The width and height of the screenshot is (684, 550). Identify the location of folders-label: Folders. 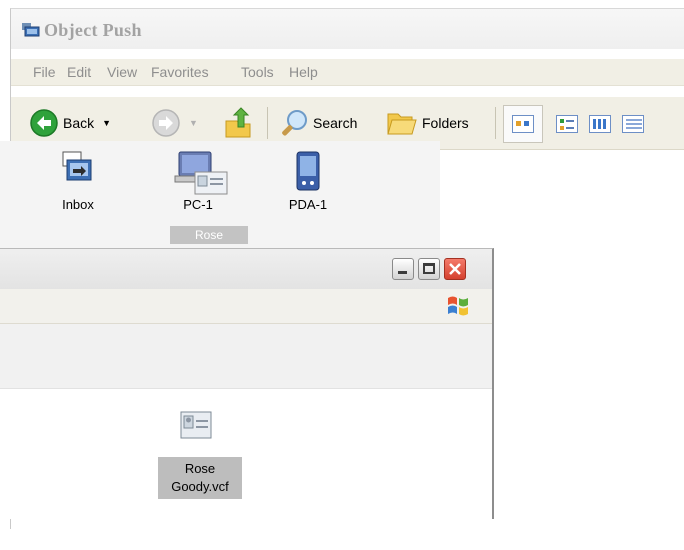
(445, 123).